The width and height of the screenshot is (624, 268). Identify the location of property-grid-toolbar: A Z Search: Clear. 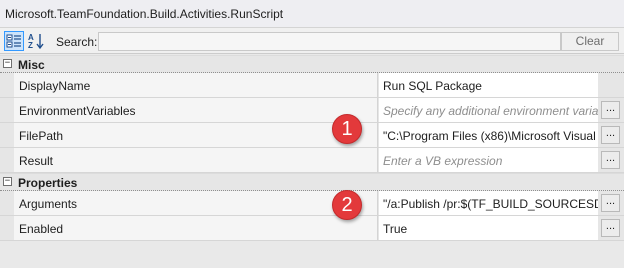
(312, 41).